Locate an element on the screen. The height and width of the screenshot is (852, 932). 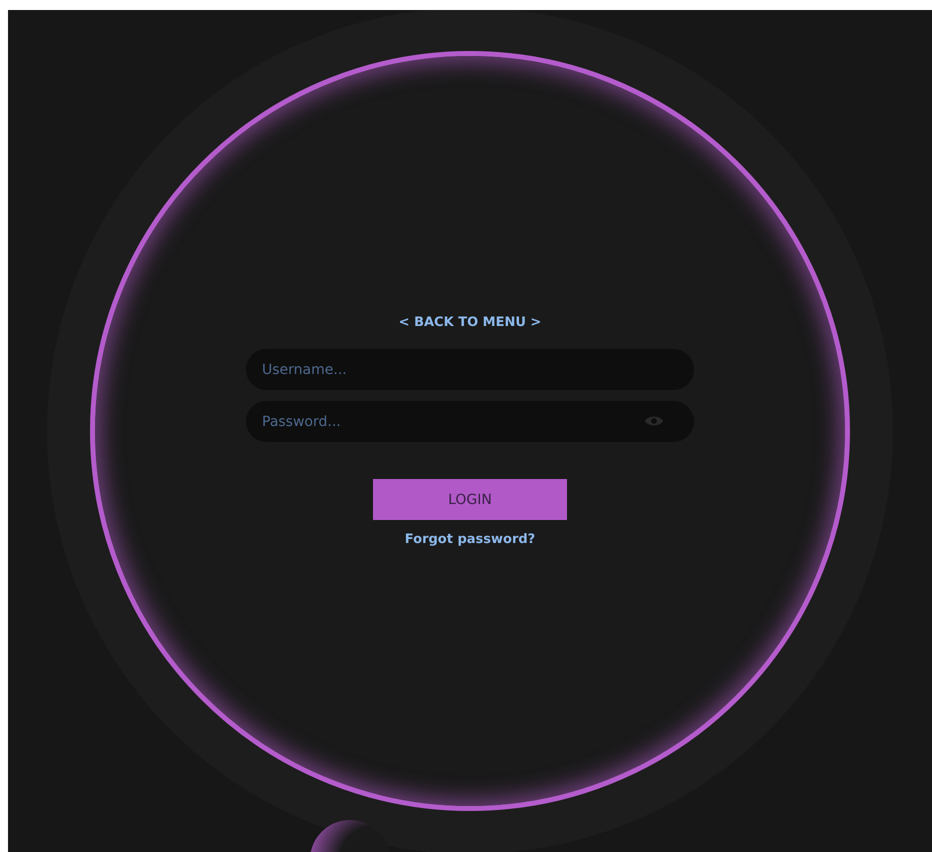
eye-icon is located at coordinates (654, 421).